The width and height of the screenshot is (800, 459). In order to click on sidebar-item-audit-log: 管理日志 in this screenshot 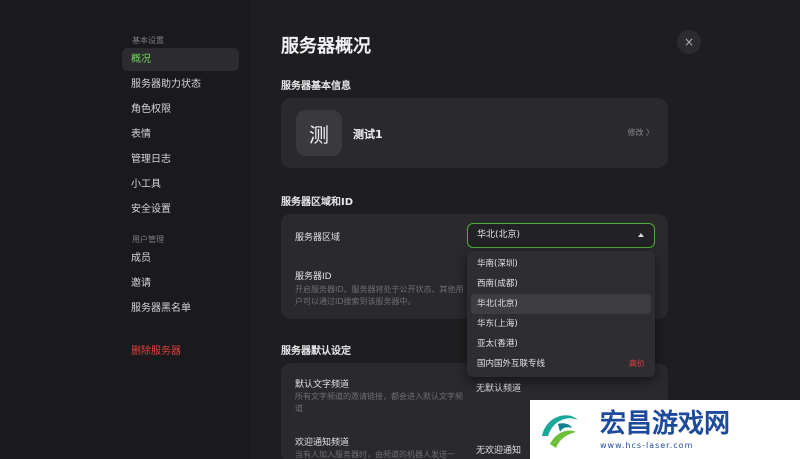, I will do `click(180, 159)`.